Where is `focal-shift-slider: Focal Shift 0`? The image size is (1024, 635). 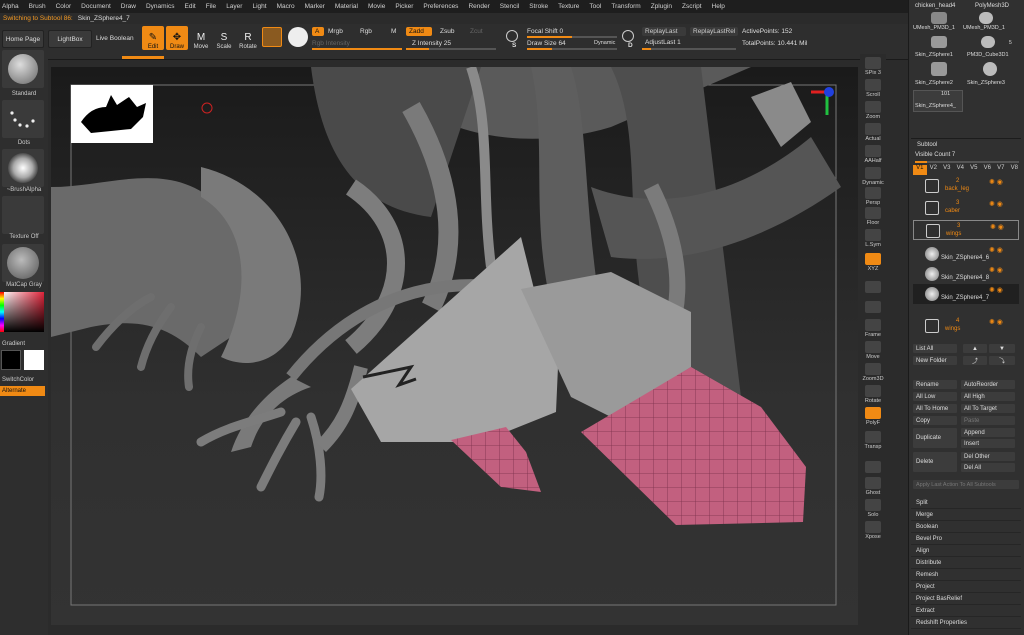
focal-shift-slider: Focal Shift 0 is located at coordinates (545, 31).